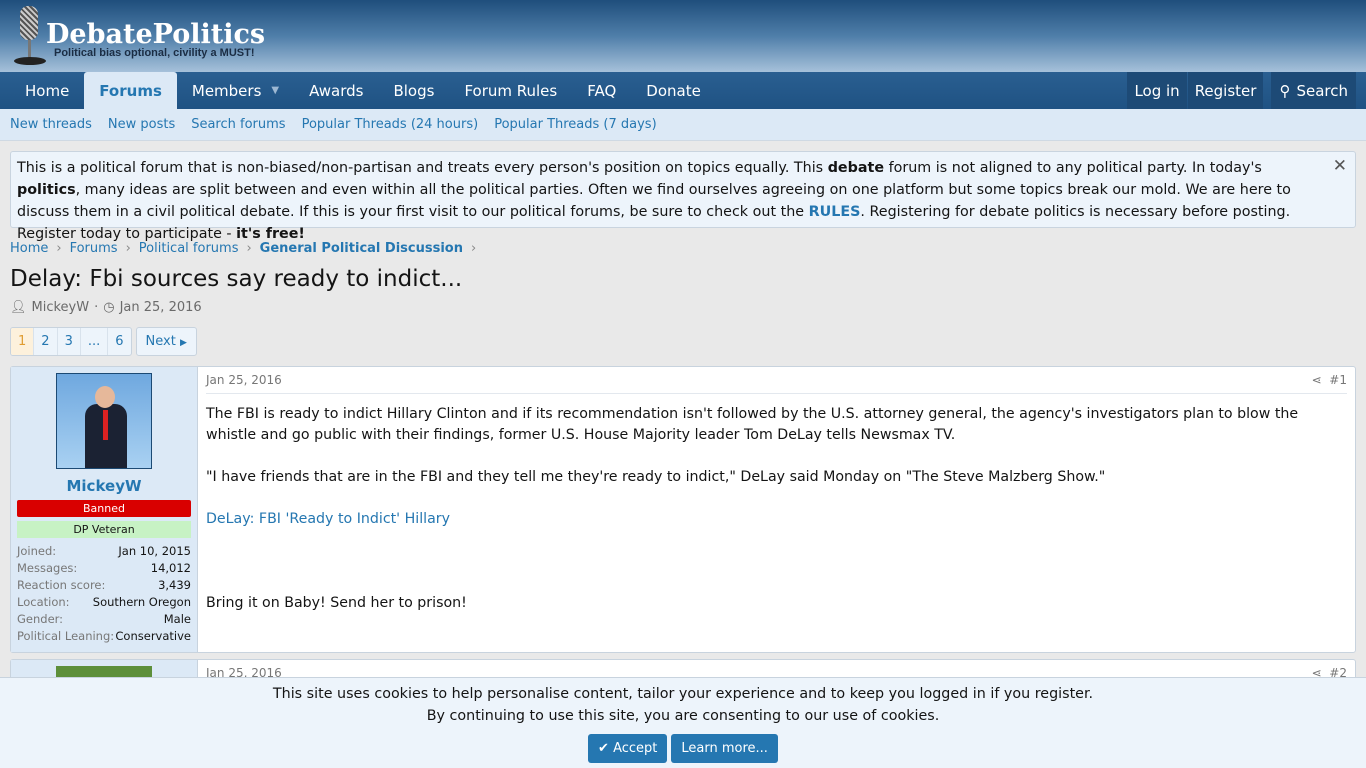  I want to click on username: MickeyW, so click(104, 486).